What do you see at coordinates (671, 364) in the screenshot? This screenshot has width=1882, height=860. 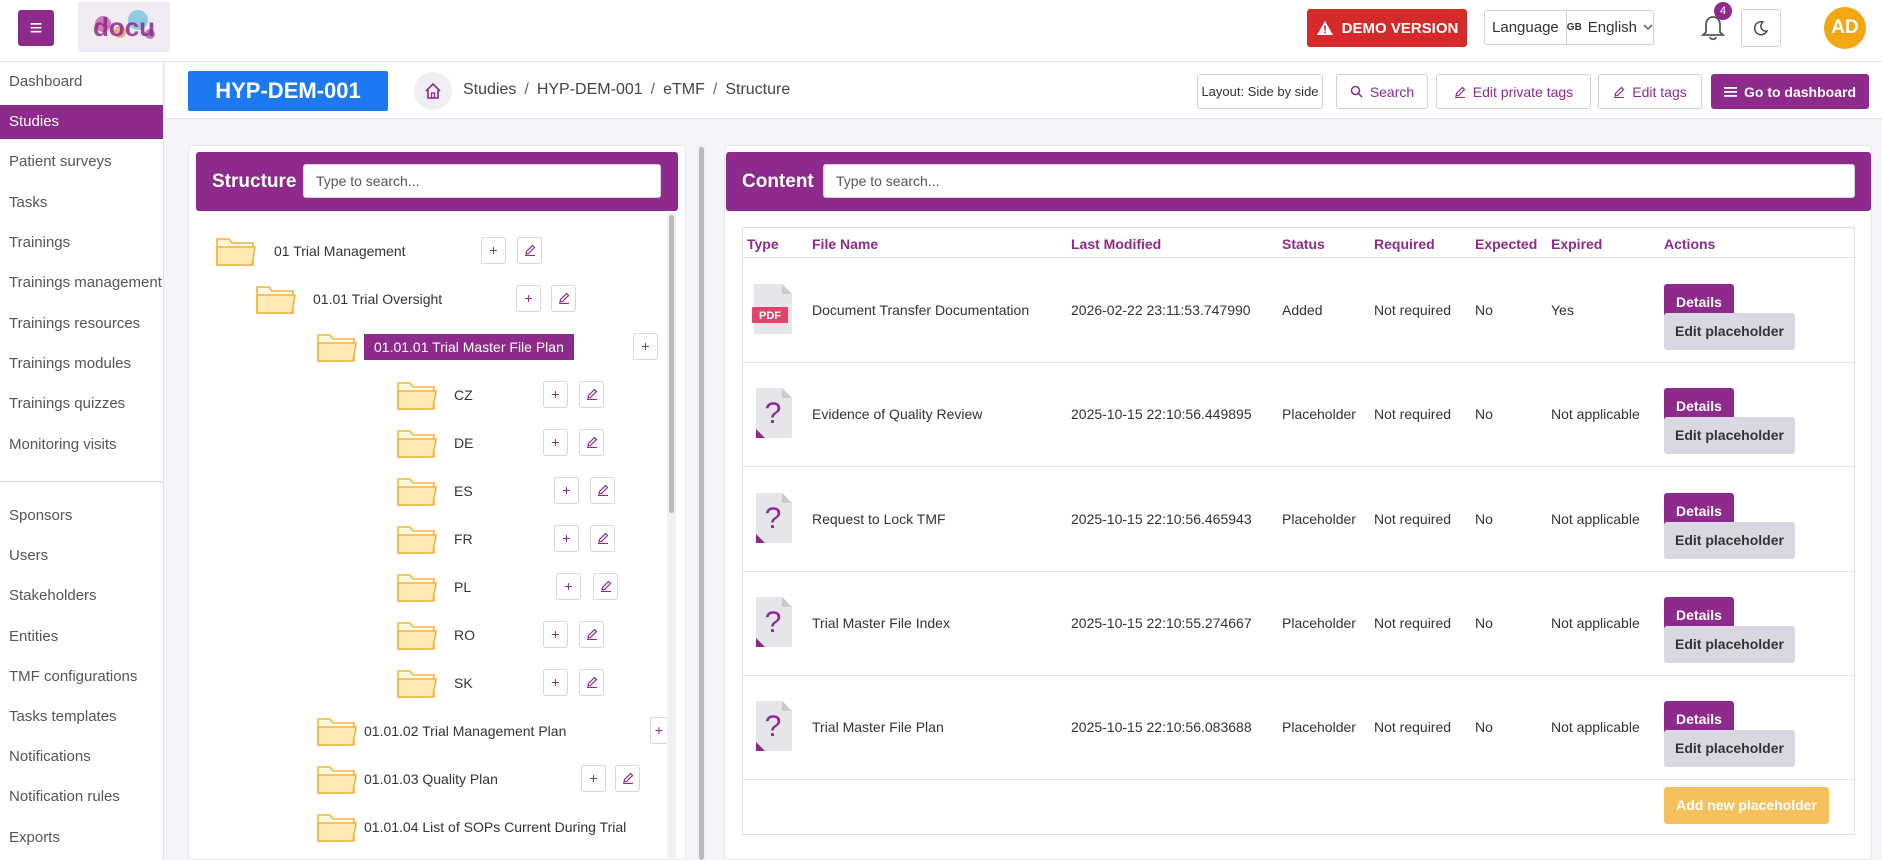 I see `structure-scrollbar-thumb` at bounding box center [671, 364].